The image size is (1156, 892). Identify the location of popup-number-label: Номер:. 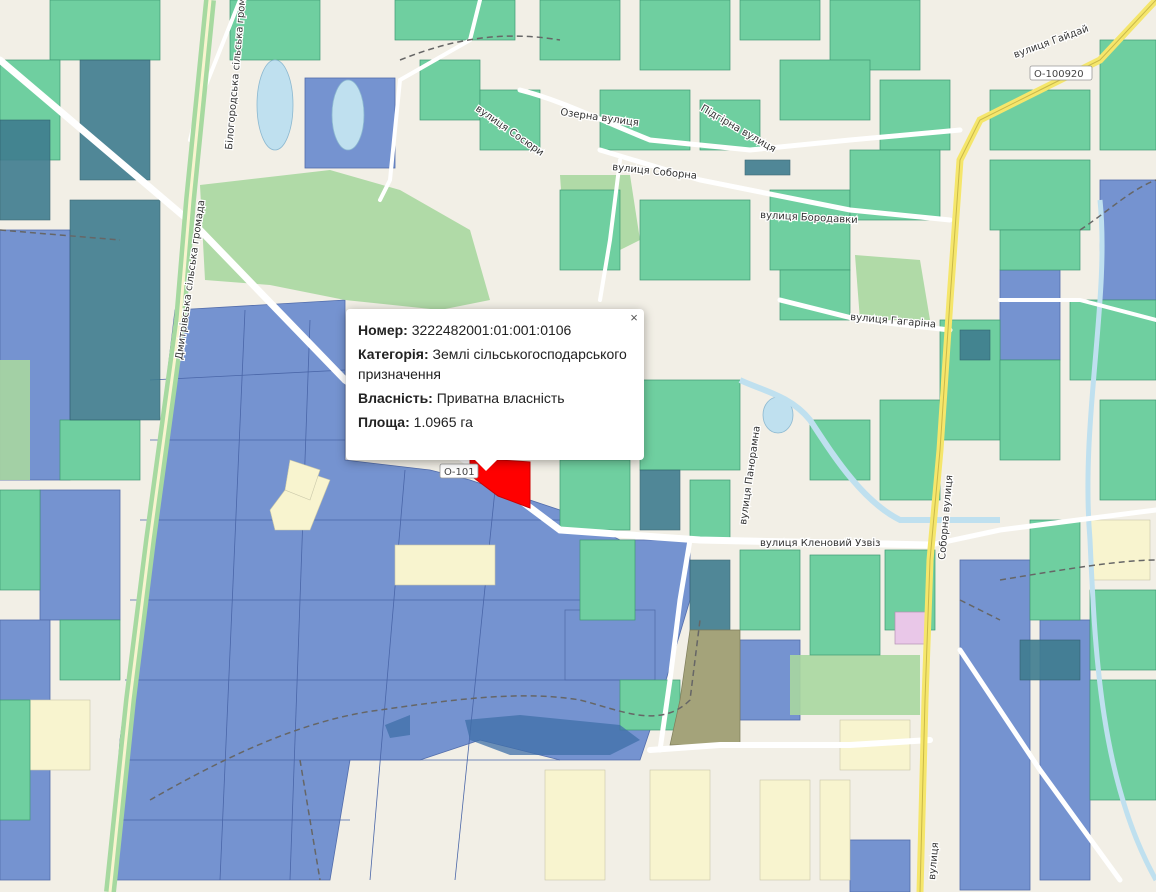
(383, 330).